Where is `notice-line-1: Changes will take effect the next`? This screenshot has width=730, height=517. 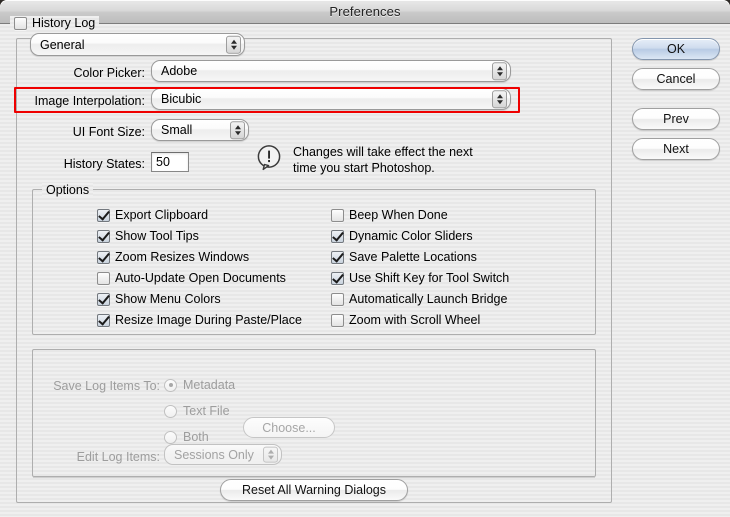 notice-line-1: Changes will take effect the next is located at coordinates (383, 152).